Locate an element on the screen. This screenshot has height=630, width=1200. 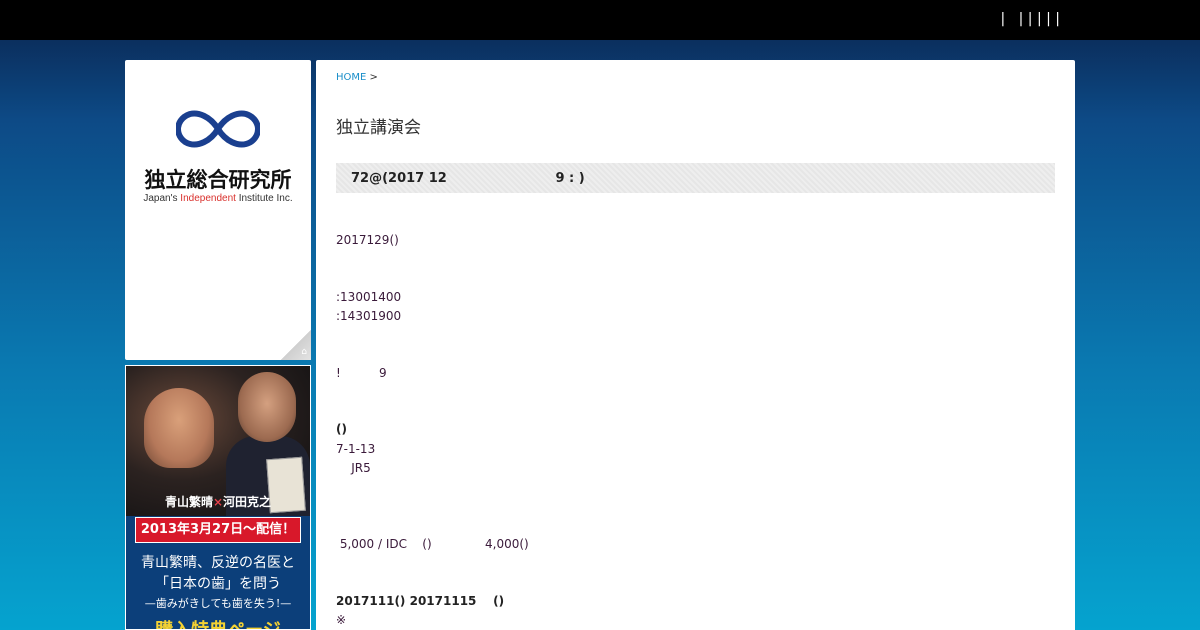
venue-access: JR5 is located at coordinates (353, 468).